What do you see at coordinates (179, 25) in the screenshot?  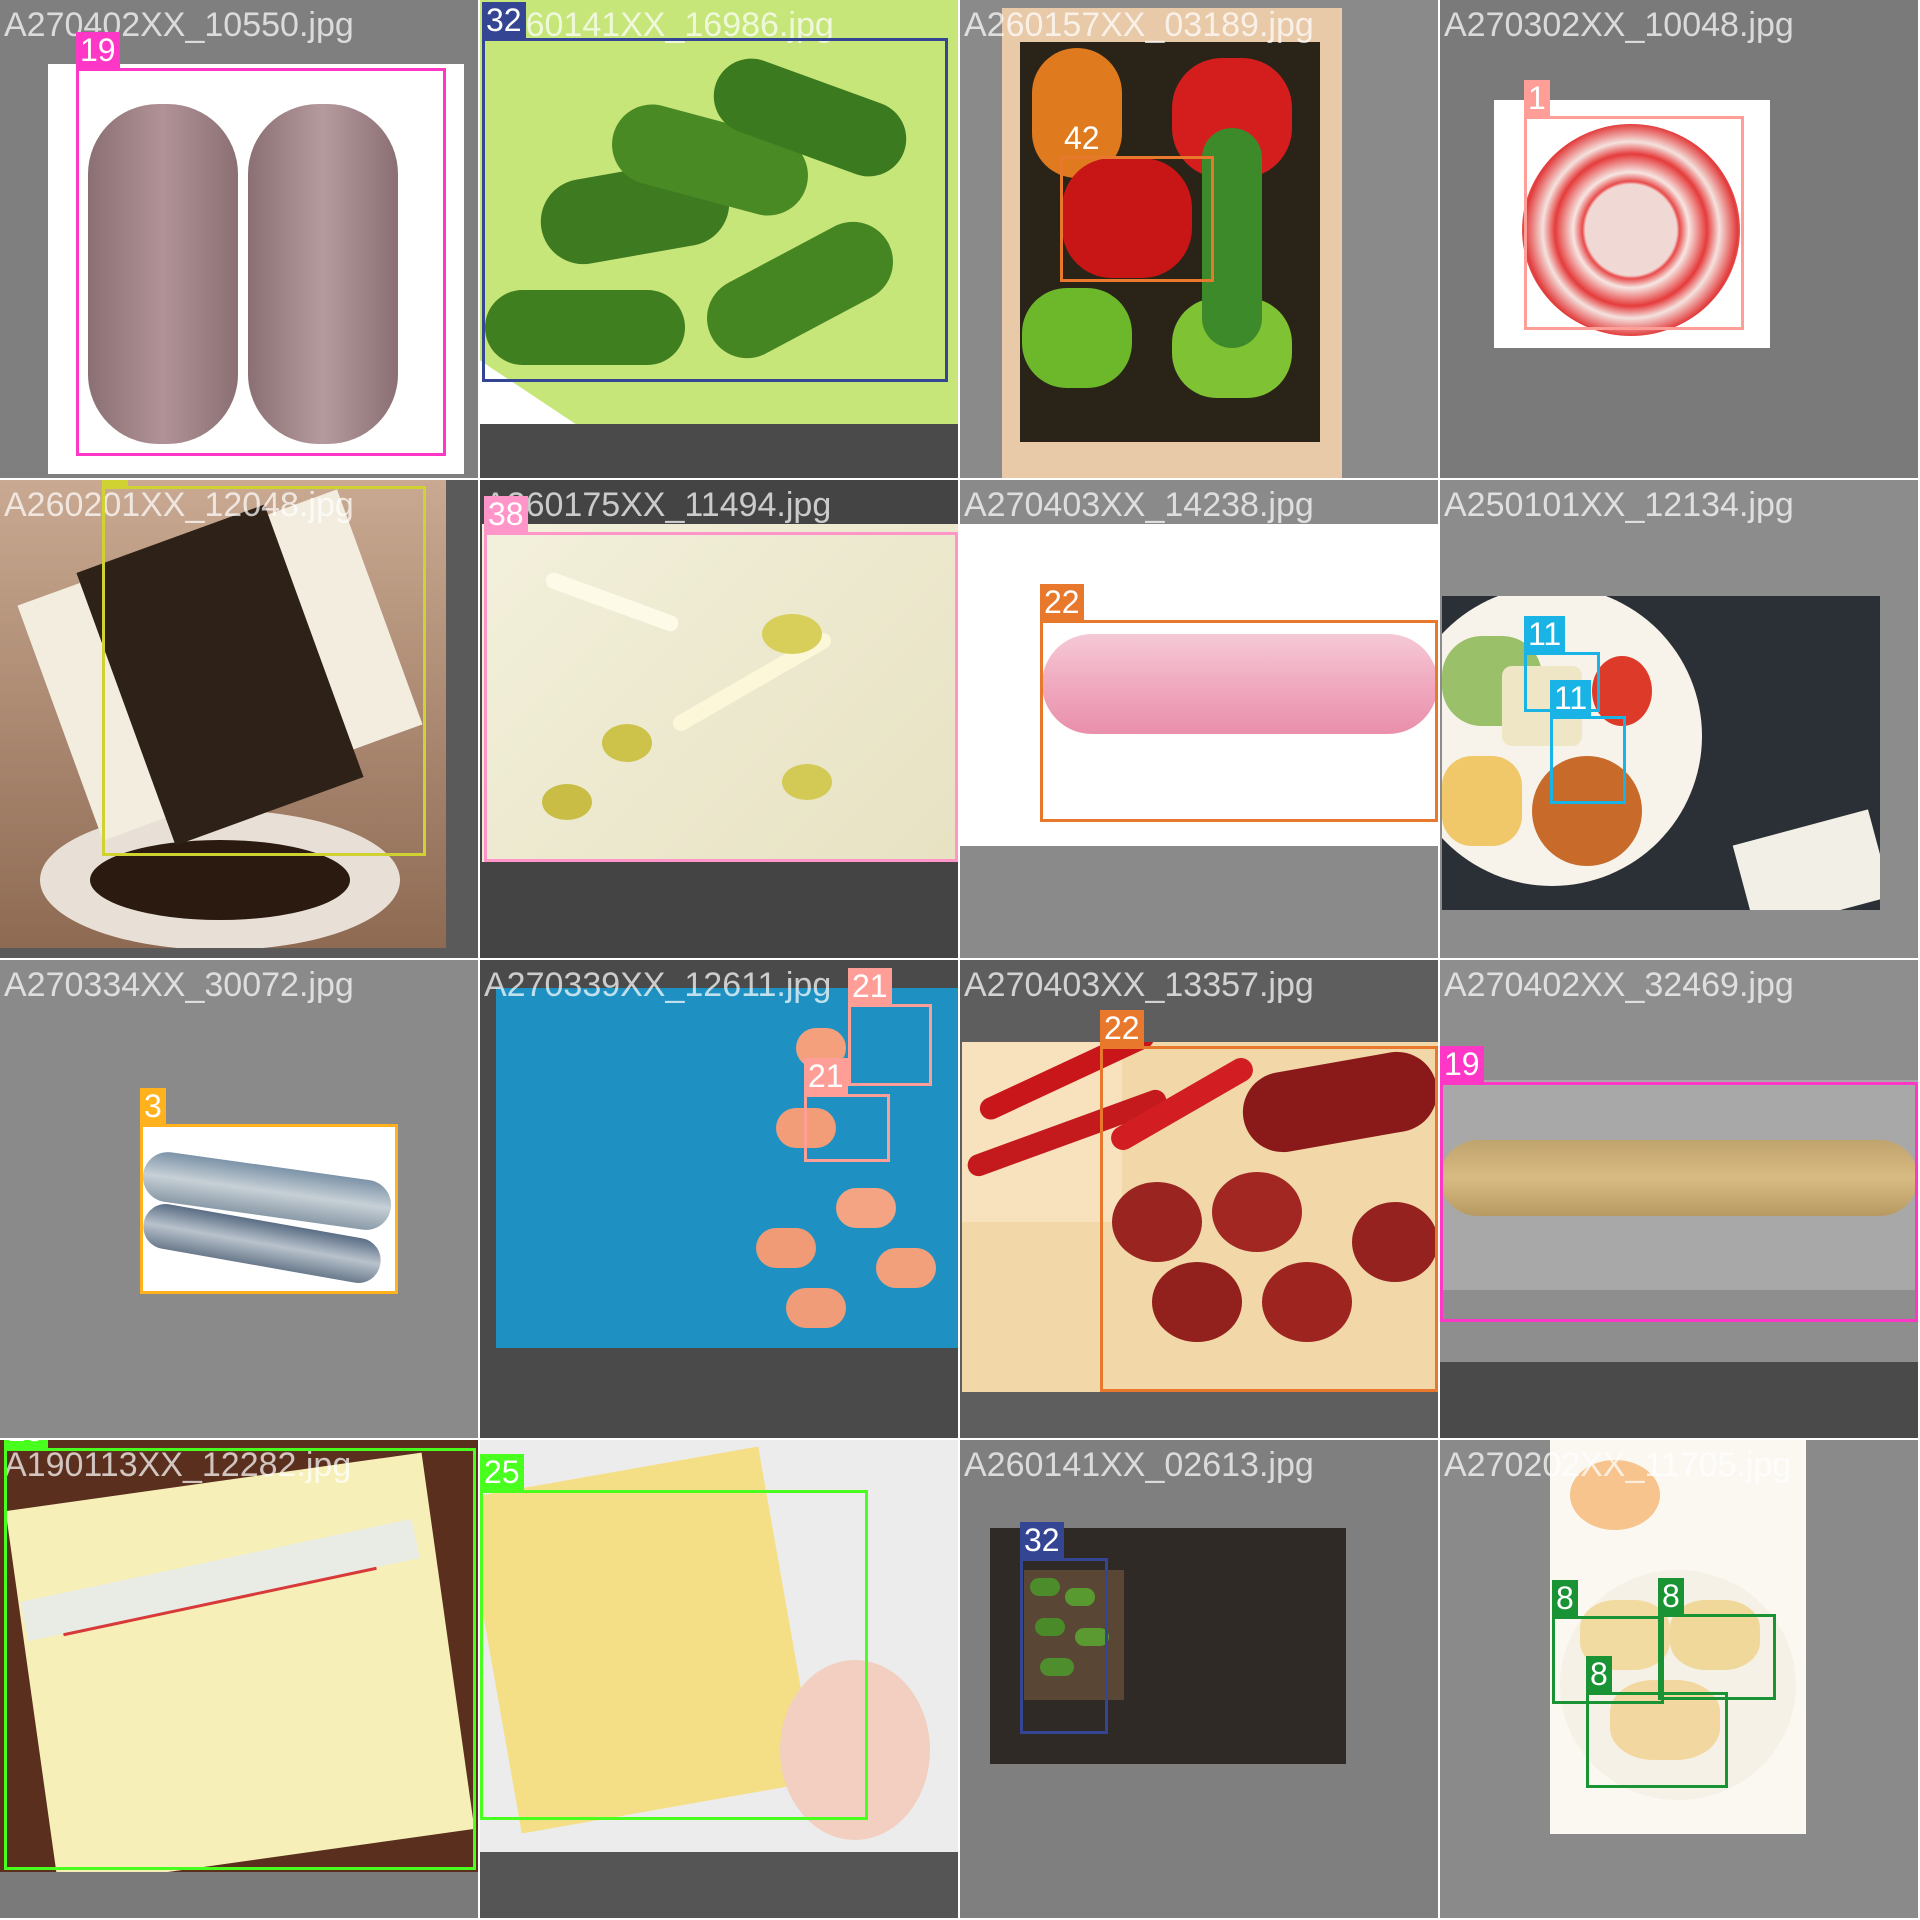 I see `filename-label: A270402XX_10550.jpg` at bounding box center [179, 25].